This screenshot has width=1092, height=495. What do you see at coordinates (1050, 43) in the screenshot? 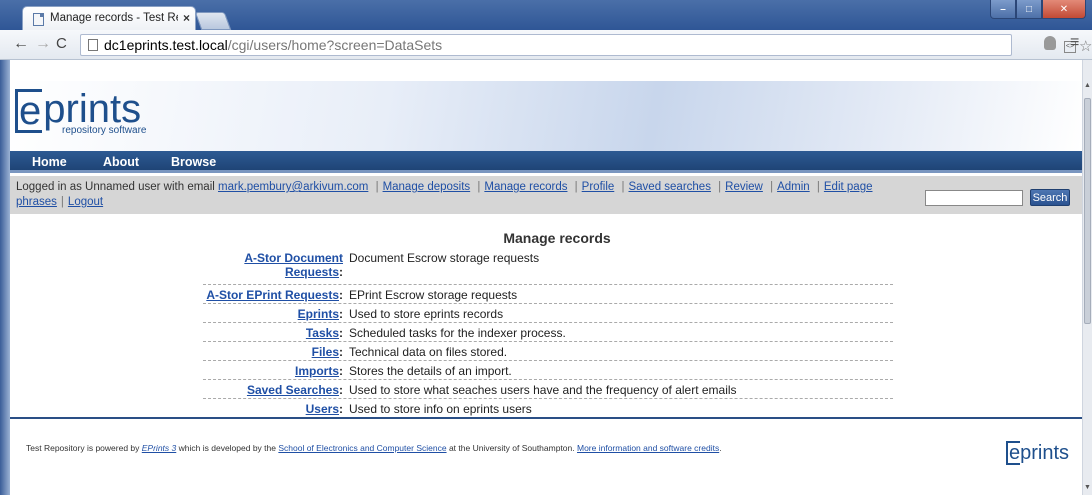
I see `extension-icon` at bounding box center [1050, 43].